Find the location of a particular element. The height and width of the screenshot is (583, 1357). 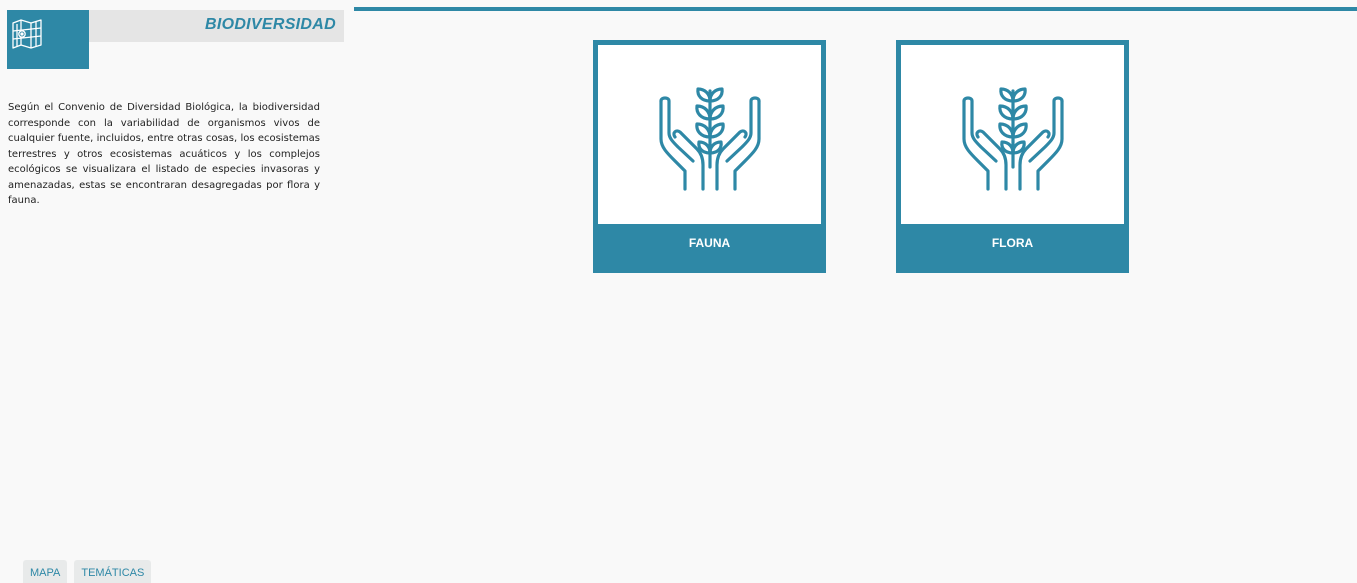

flora-card: FLORA is located at coordinates (1012, 156).